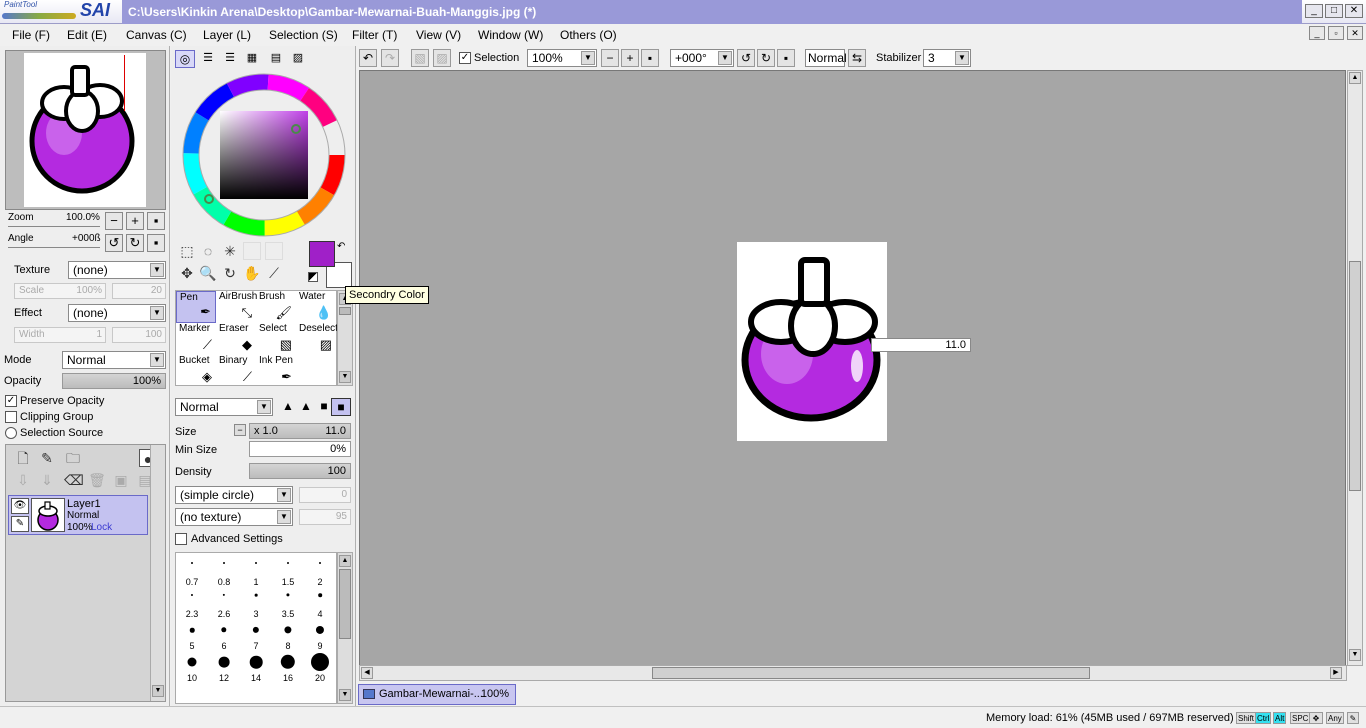 This screenshot has height=728, width=1366. I want to click on brush-size-scrollbar: ▲ ▼, so click(345, 628).